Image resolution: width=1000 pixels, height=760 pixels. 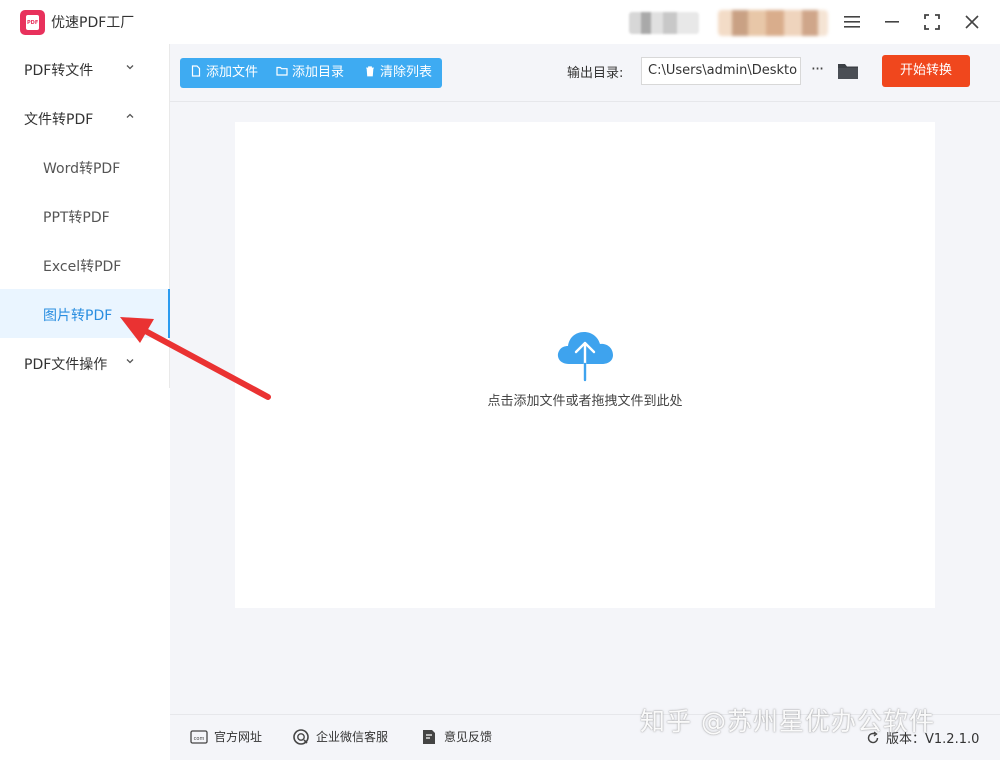 What do you see at coordinates (59, 120) in the screenshot?
I see `sidebar-group-label: 文件转PDF` at bounding box center [59, 120].